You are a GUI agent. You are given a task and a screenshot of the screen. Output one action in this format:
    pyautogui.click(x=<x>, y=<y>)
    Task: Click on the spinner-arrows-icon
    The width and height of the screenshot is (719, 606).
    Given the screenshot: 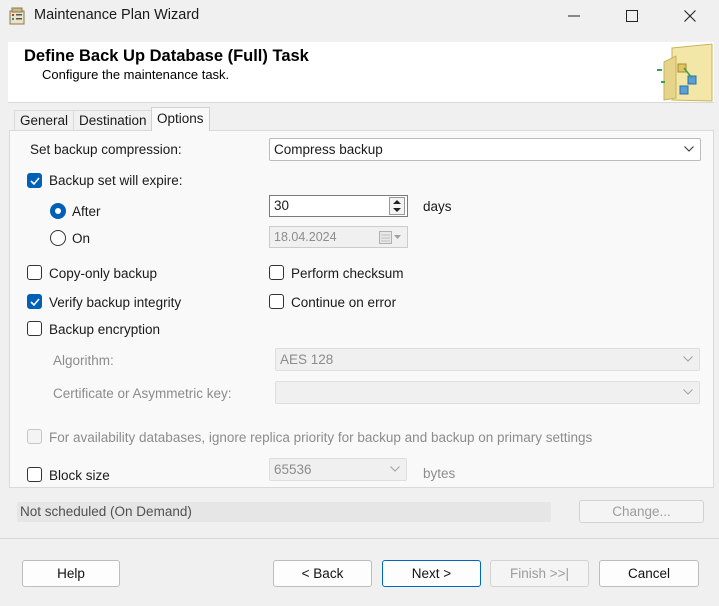 What is the action you would take?
    pyautogui.click(x=397, y=206)
    